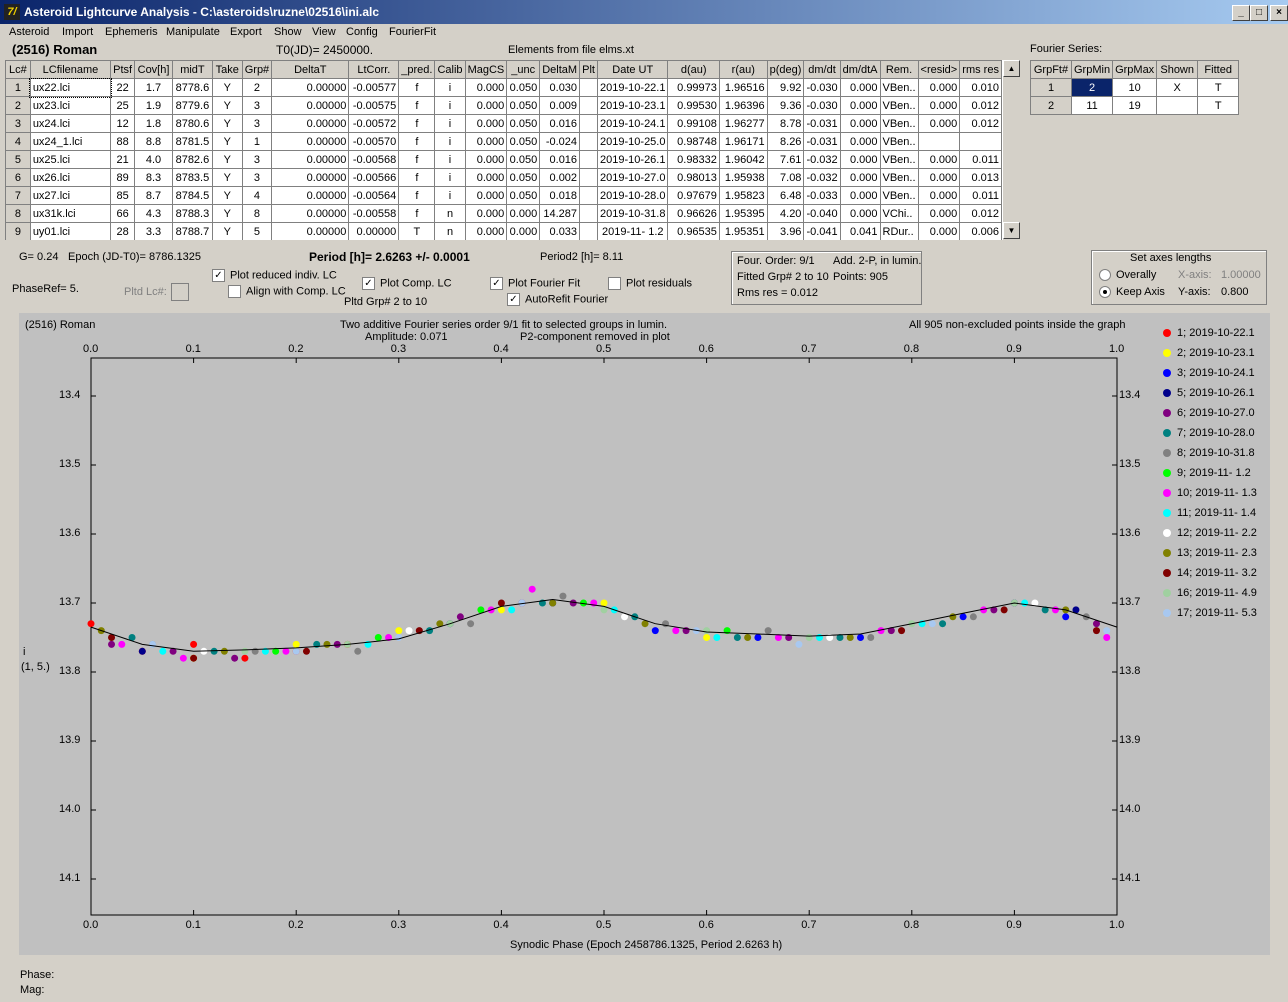  Describe the element at coordinates (560, 195) in the screenshot. I see `lc-table-cell: 0.018` at that location.